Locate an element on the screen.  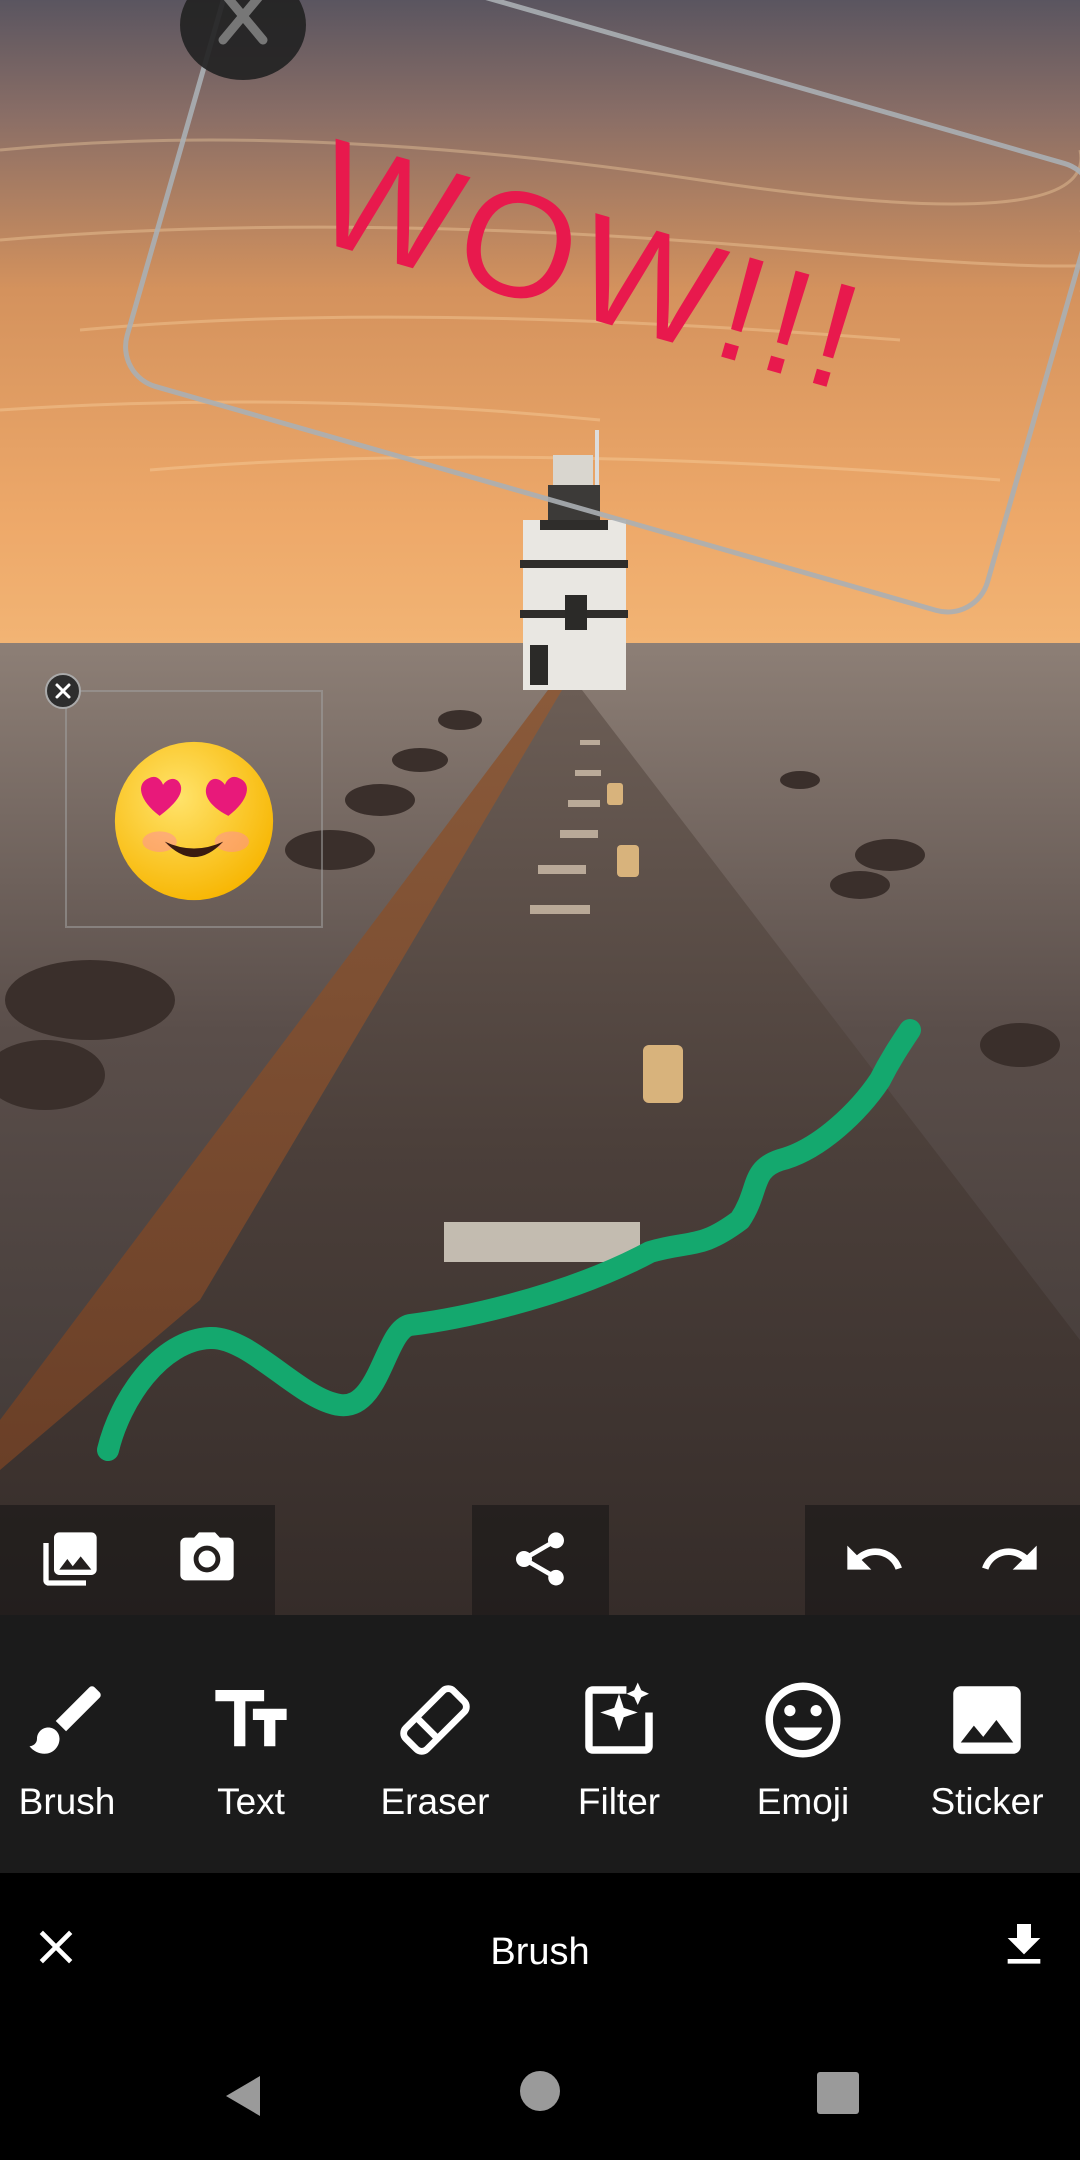
download-icon is located at coordinates (1024, 1945).